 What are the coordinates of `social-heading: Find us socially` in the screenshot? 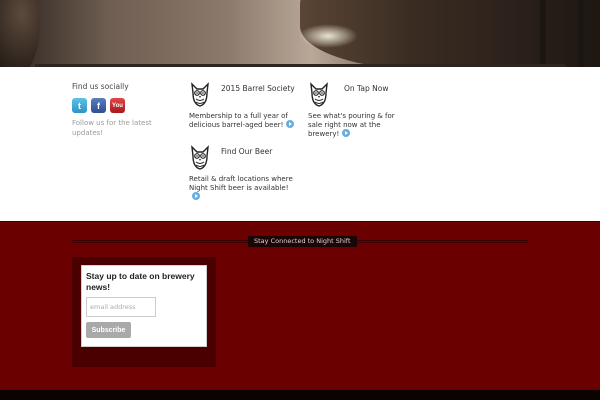 It's located at (100, 86).